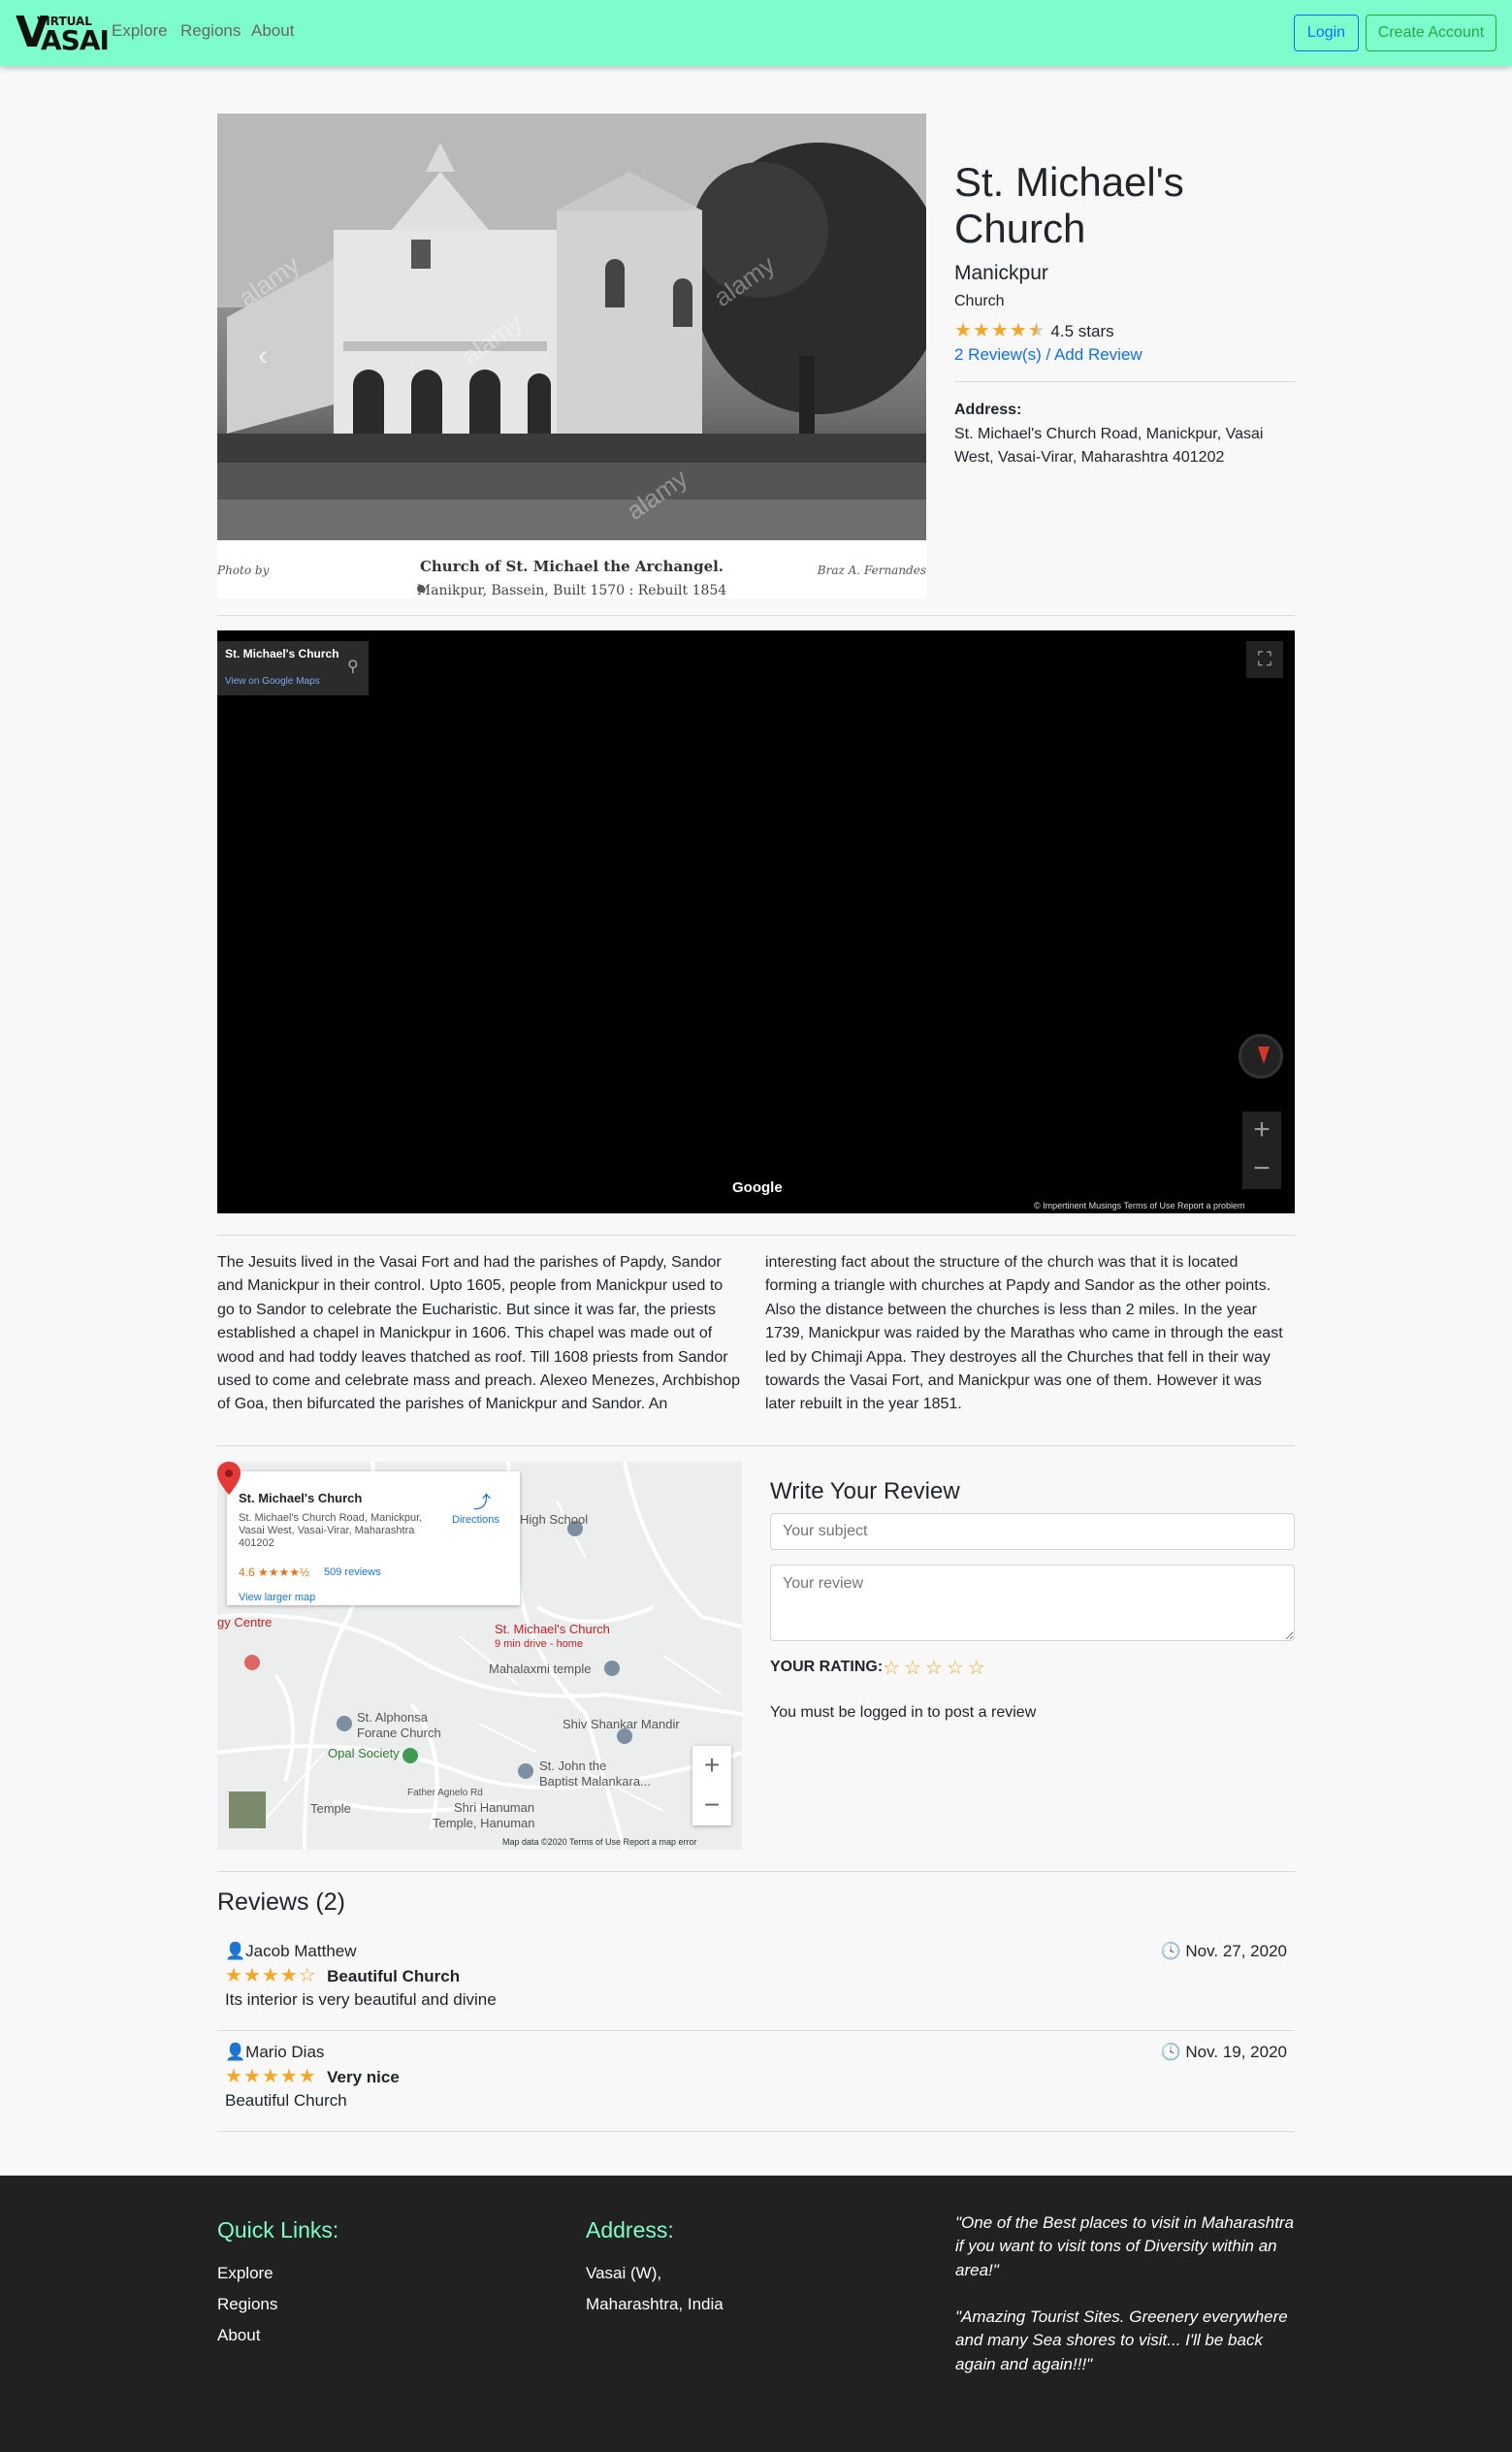 Image resolution: width=1512 pixels, height=2452 pixels. What do you see at coordinates (711, 1805) in the screenshot?
I see `map-zoom-out-button: −` at bounding box center [711, 1805].